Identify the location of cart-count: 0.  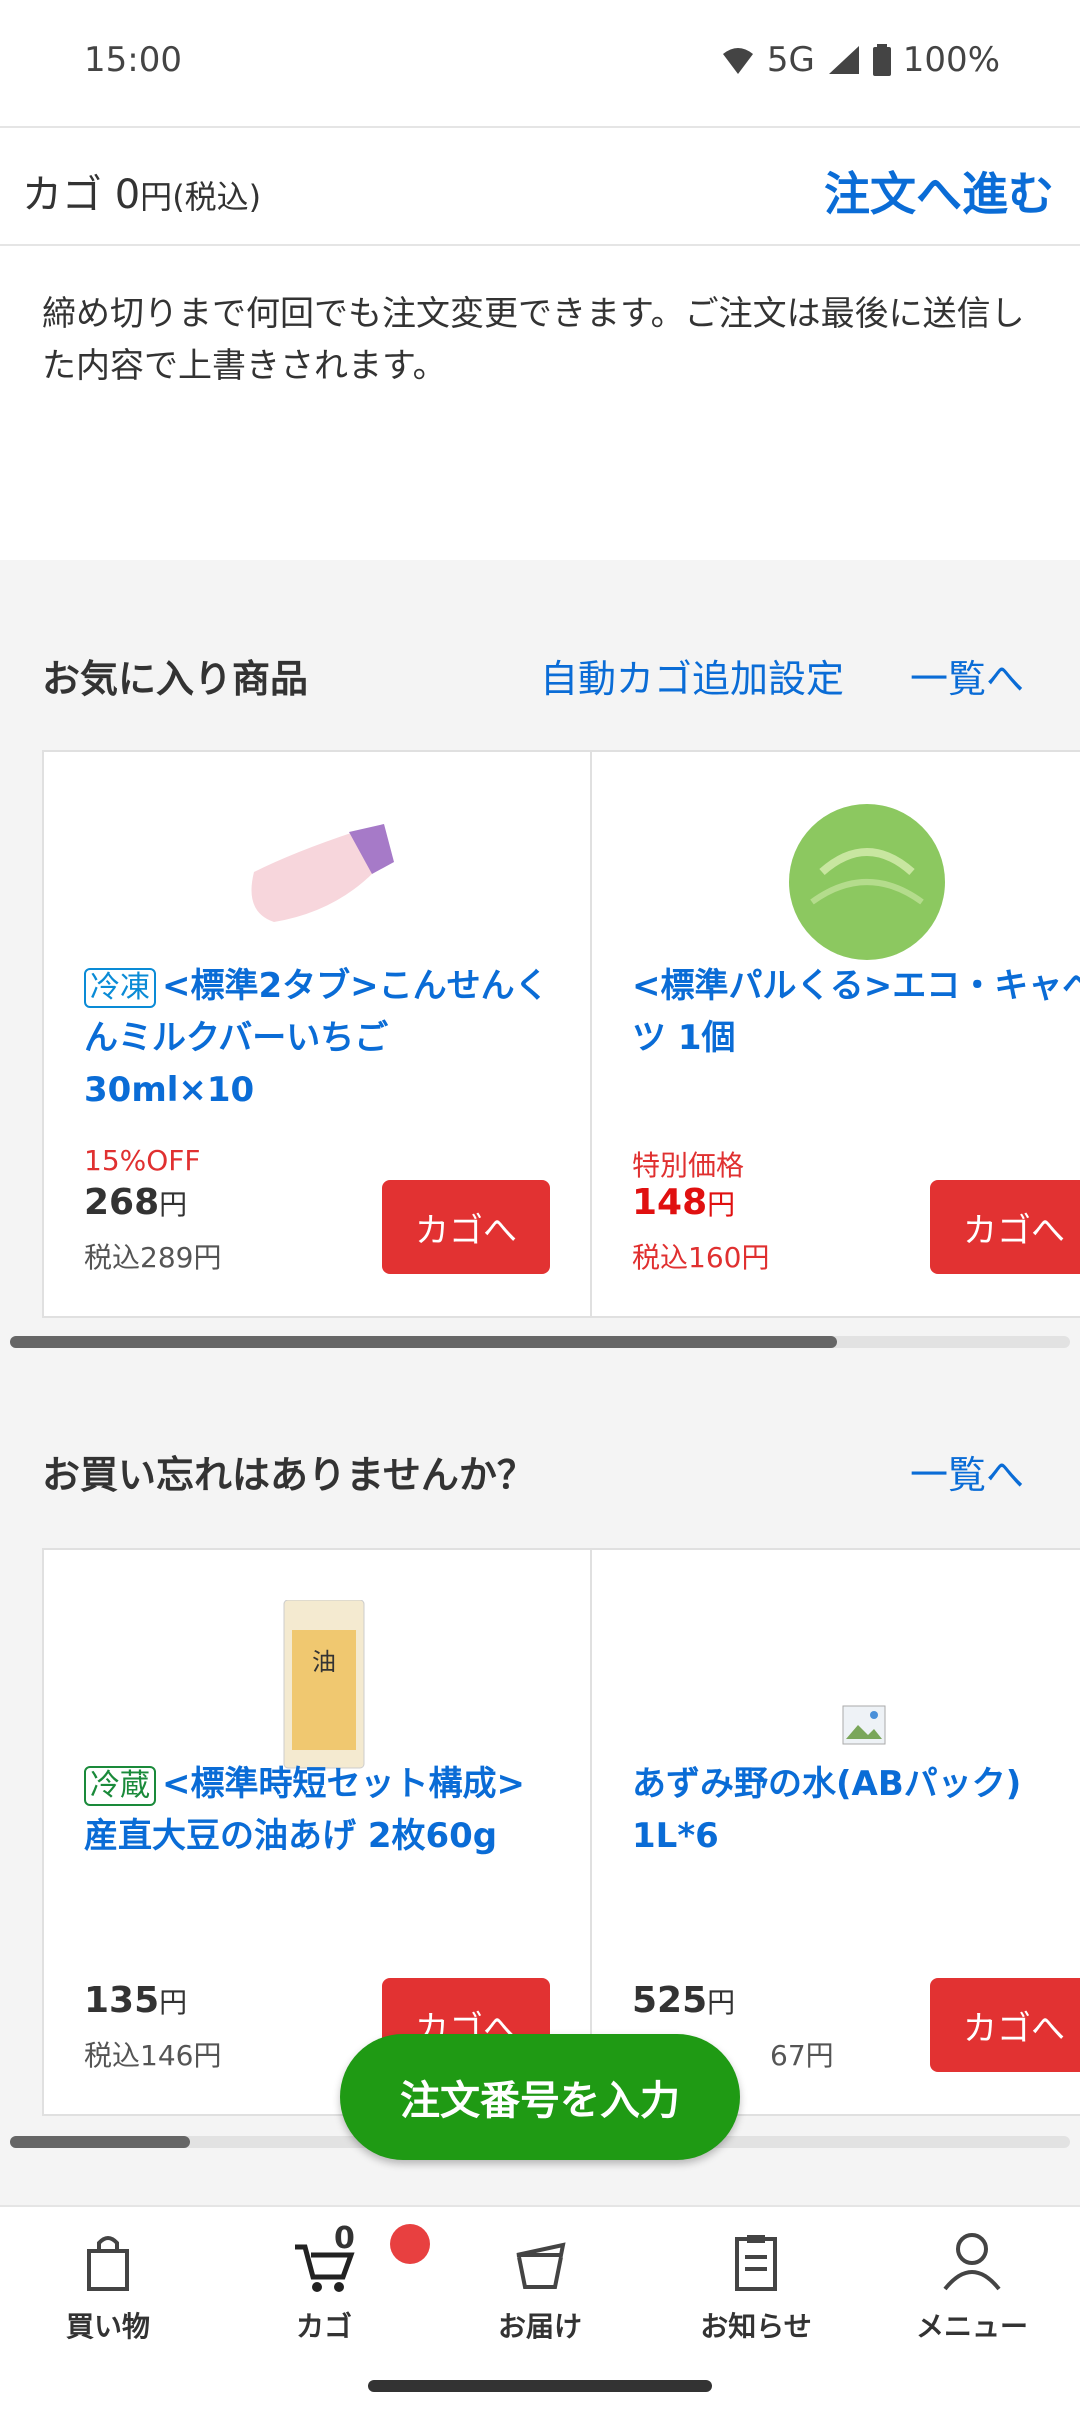
(344, 2238).